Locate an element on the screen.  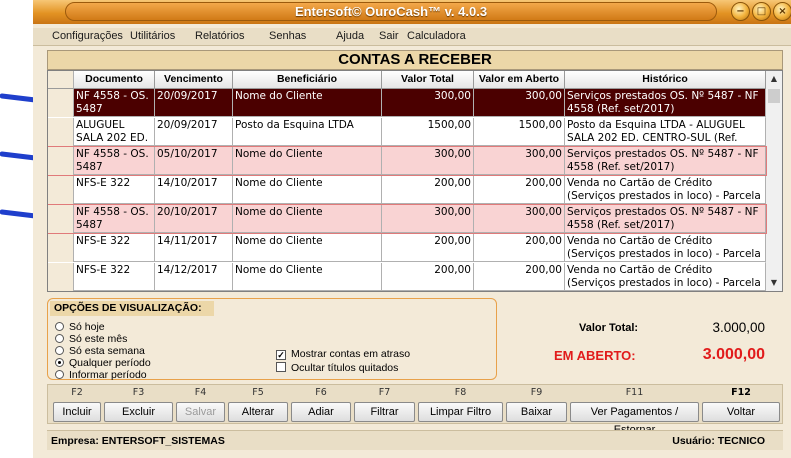
menu-item-2: Relatórios is located at coordinates (220, 36).